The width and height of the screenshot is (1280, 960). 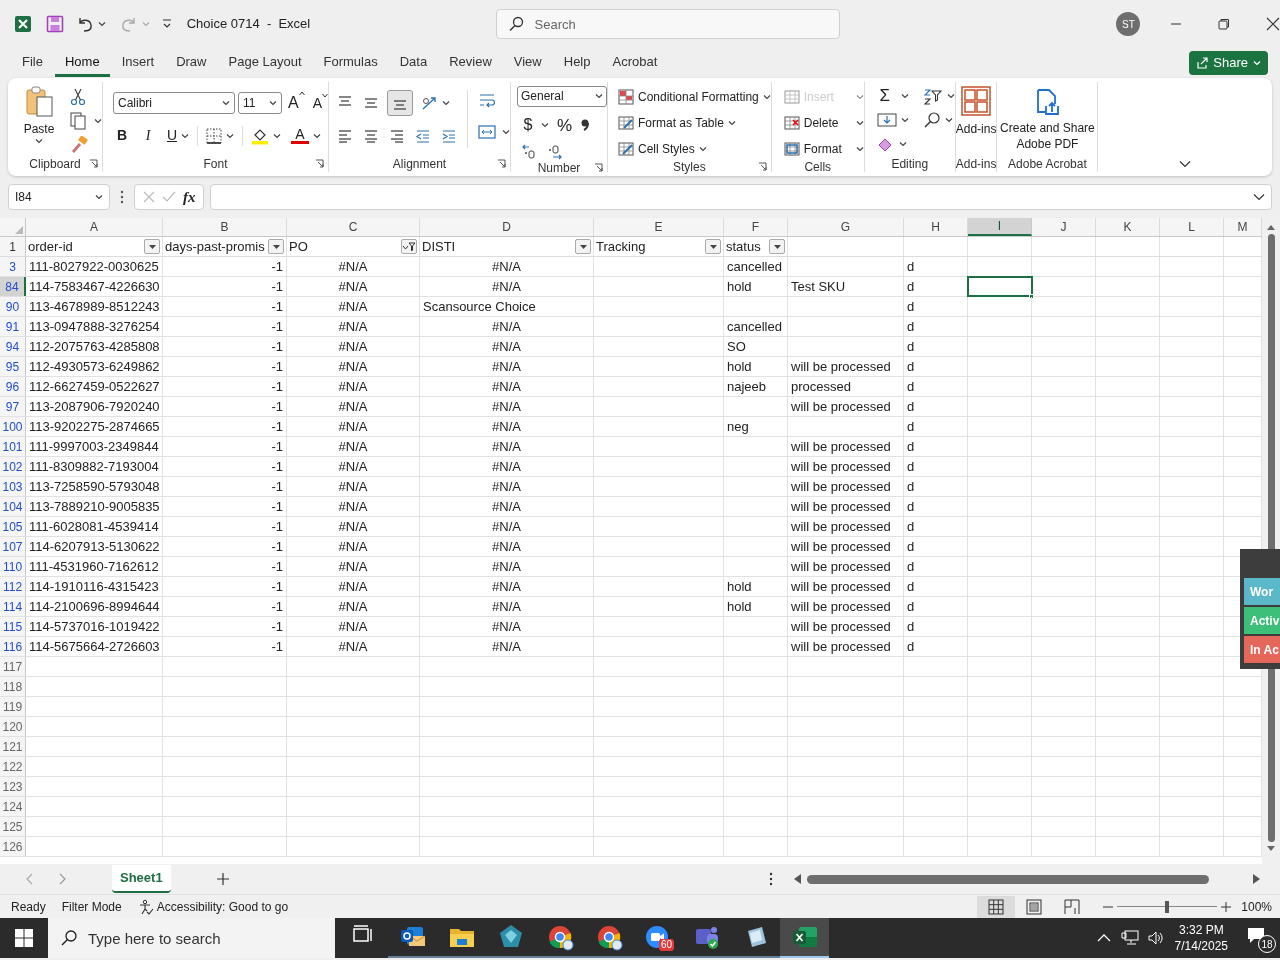 I want to click on customize-icon, so click(x=166, y=24).